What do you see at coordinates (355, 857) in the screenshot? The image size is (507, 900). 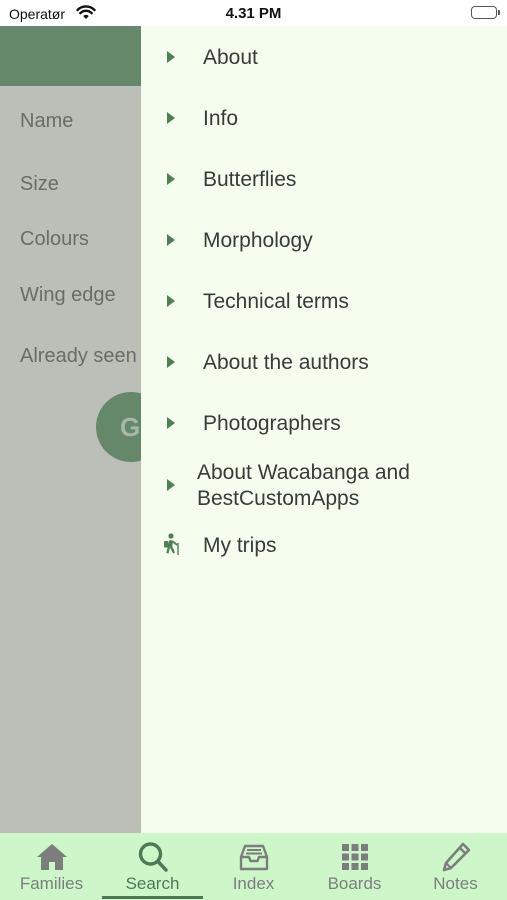 I see `grid-icon` at bounding box center [355, 857].